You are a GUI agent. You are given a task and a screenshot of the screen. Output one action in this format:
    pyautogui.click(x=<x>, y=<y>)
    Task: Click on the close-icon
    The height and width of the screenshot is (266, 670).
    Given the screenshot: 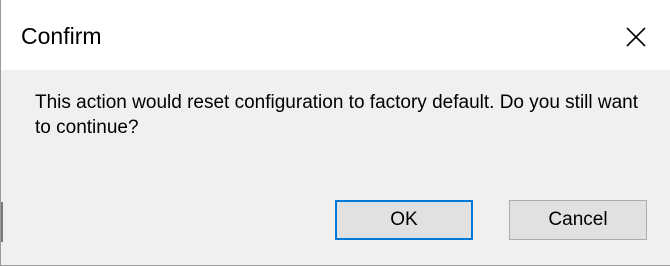 What is the action you would take?
    pyautogui.click(x=636, y=37)
    